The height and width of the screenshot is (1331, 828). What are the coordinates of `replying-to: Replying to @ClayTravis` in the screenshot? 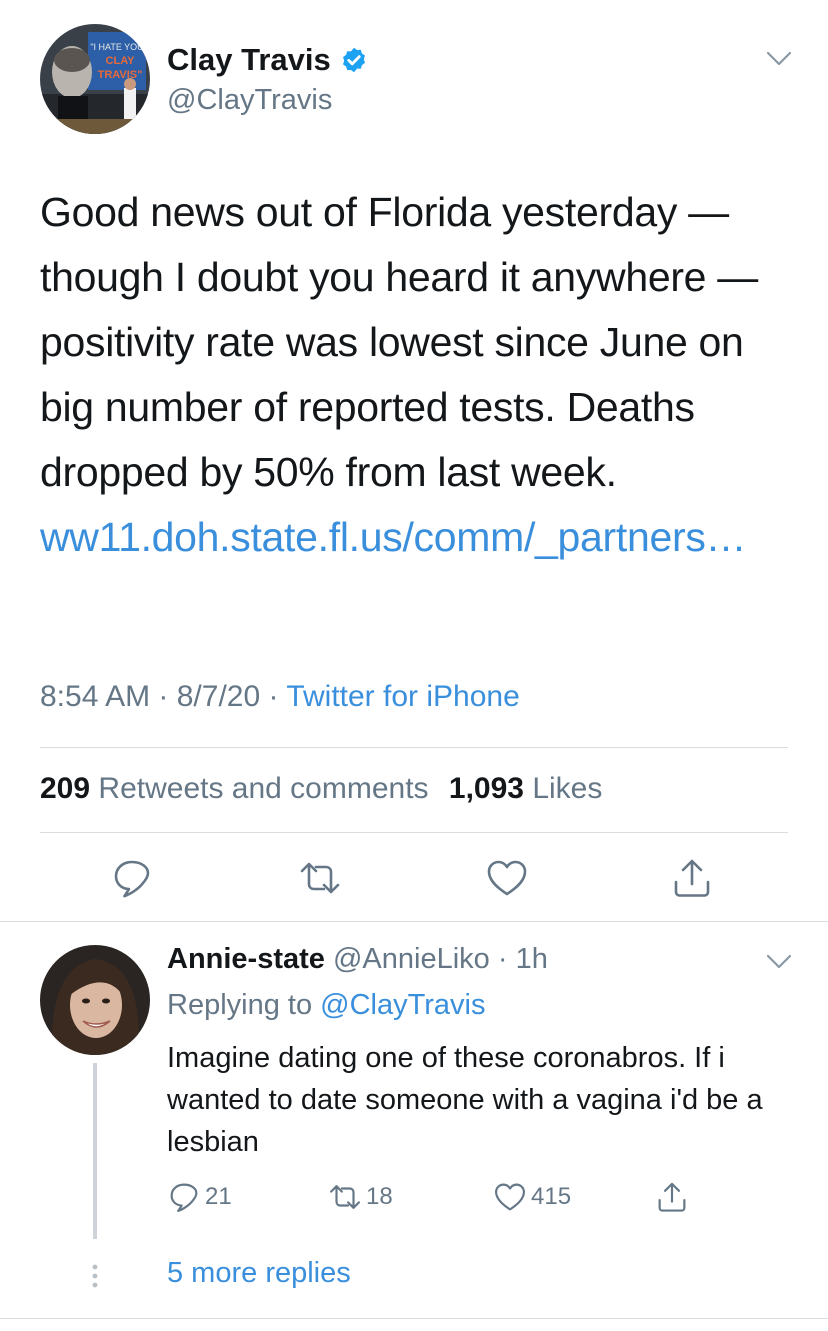 It's located at (326, 1005).